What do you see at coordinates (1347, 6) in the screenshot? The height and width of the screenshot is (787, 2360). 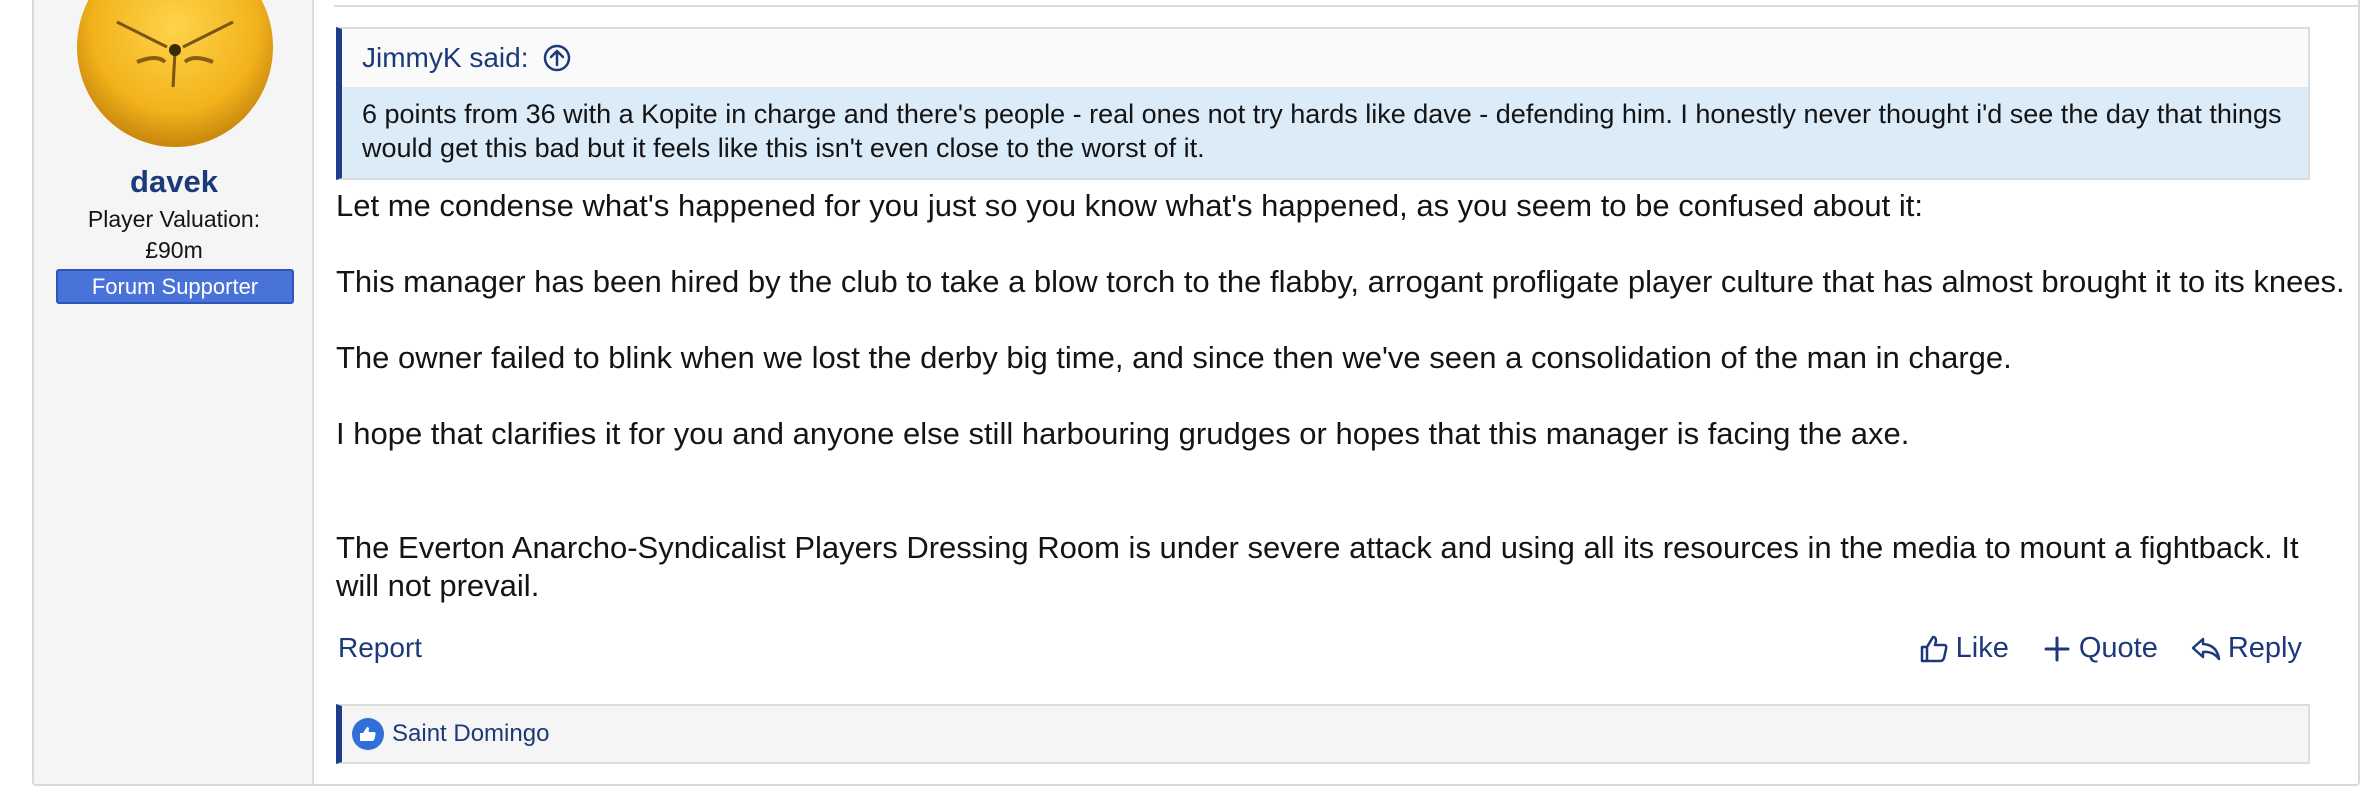 I see `header-divider` at bounding box center [1347, 6].